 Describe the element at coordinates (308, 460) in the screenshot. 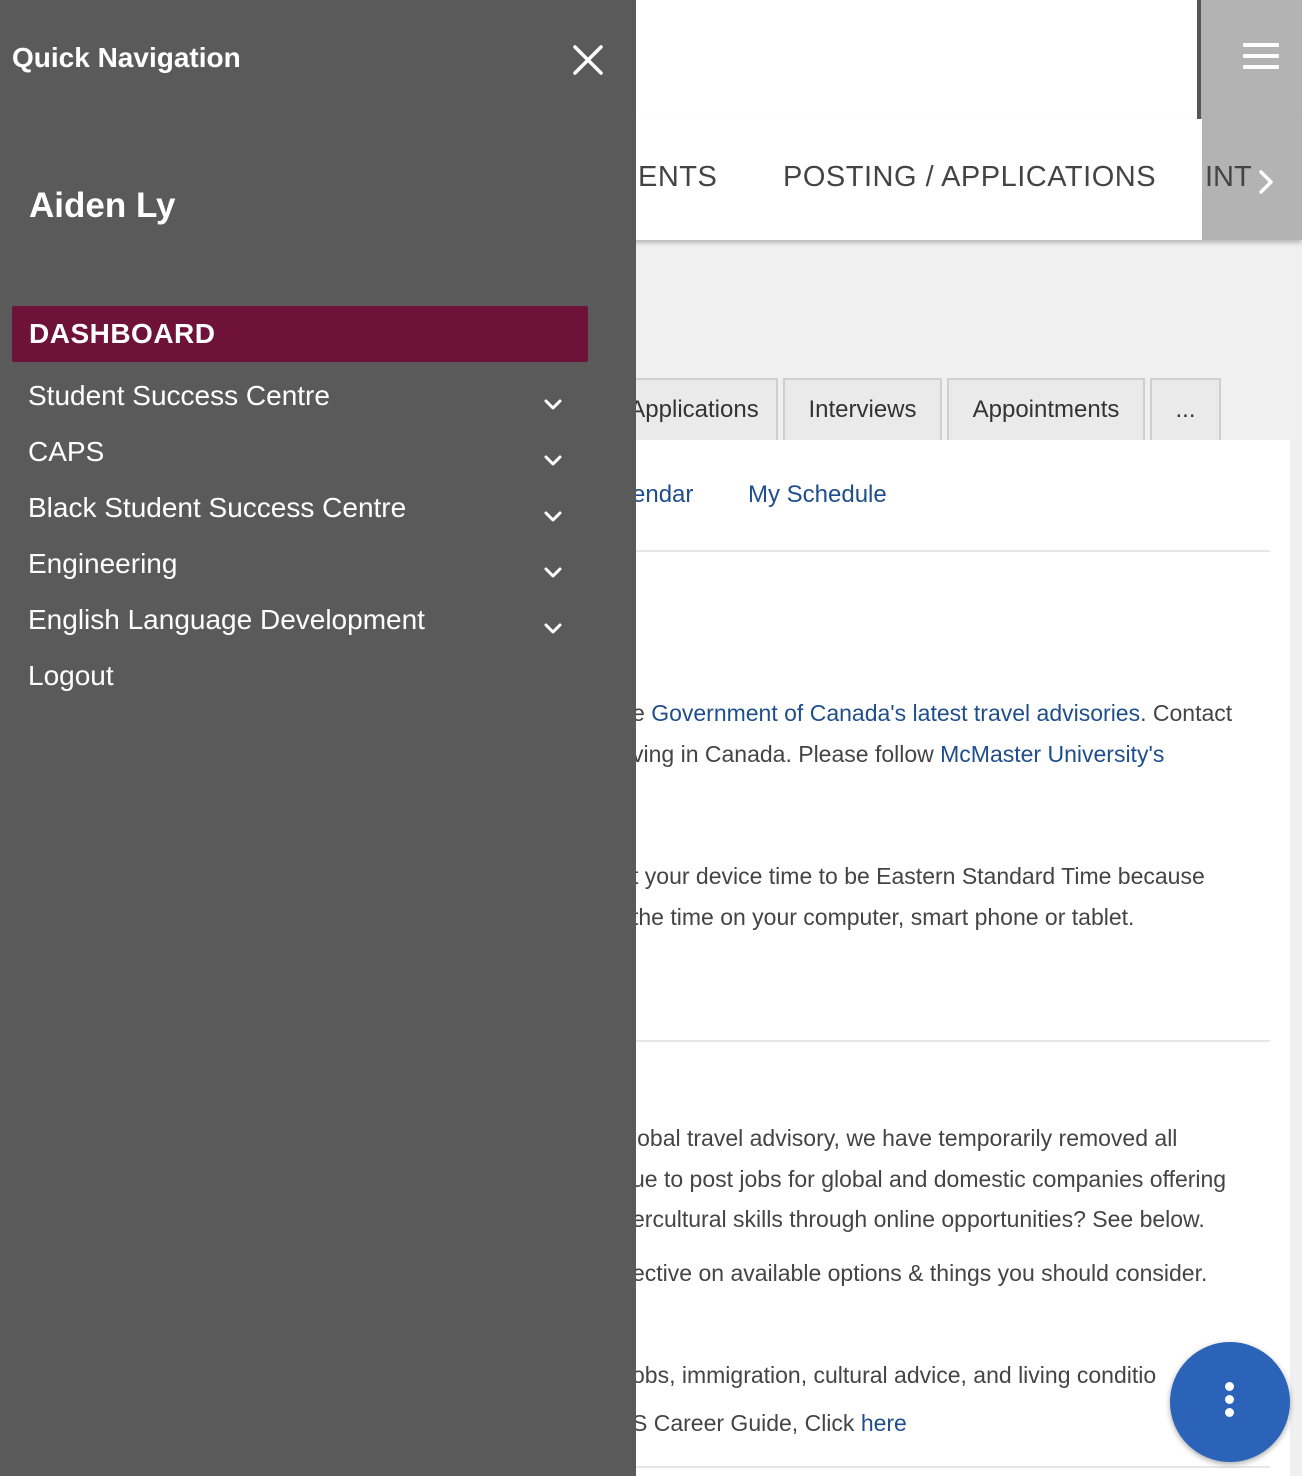

I see `menu-item-caps: CAPS` at that location.